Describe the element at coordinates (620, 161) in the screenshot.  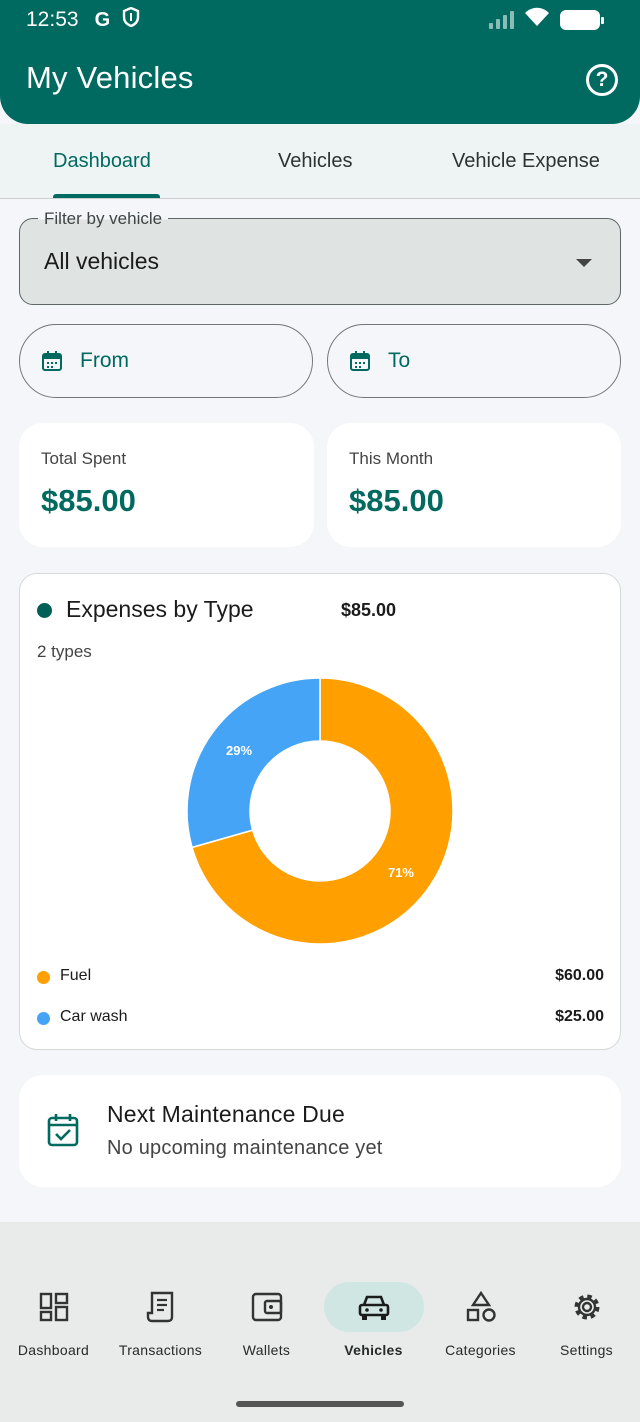
I see `tabs-fade` at that location.